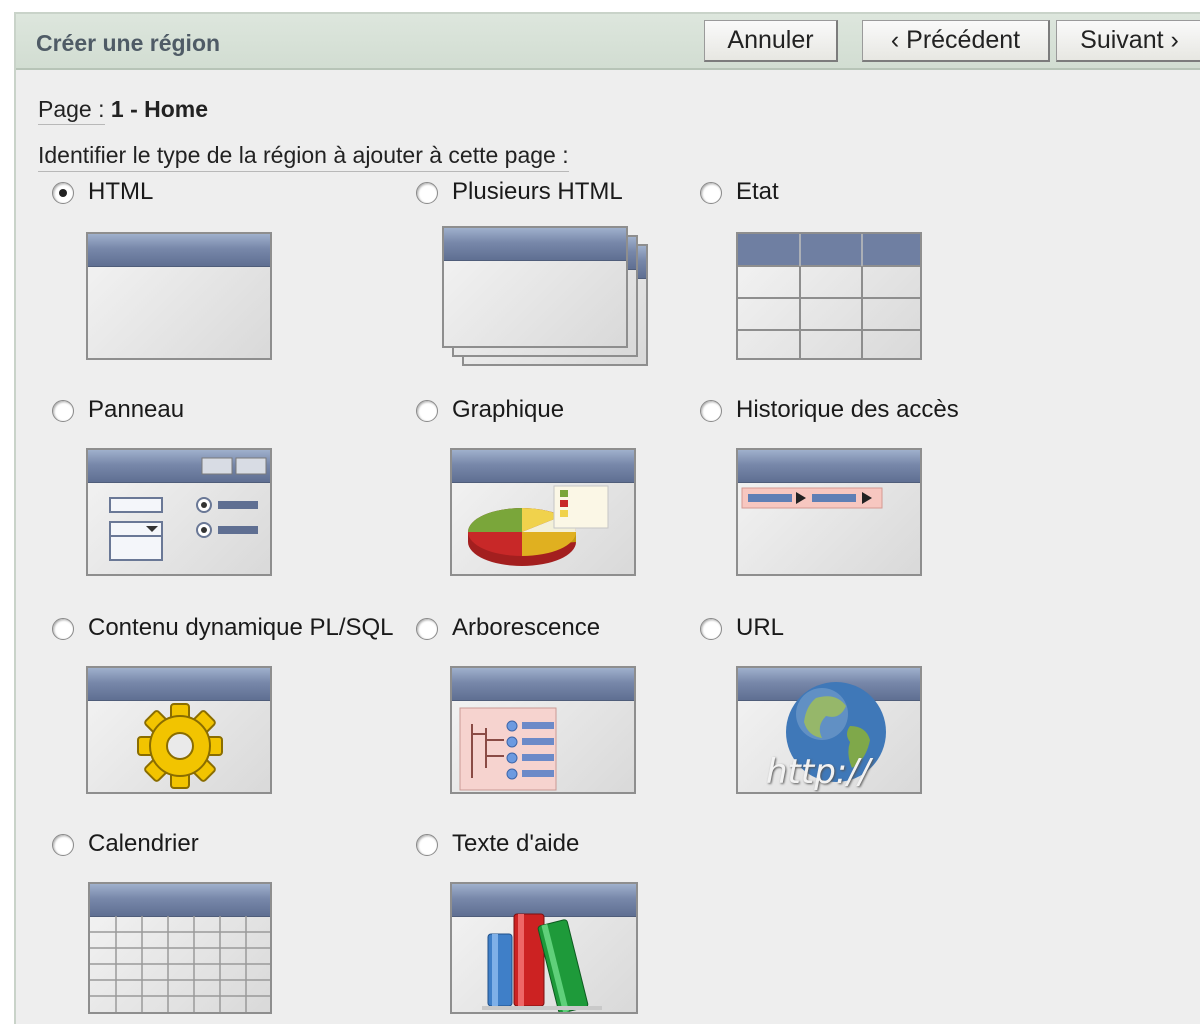 Image resolution: width=1200 pixels, height=1024 pixels. I want to click on title-bar, so click(179, 250).